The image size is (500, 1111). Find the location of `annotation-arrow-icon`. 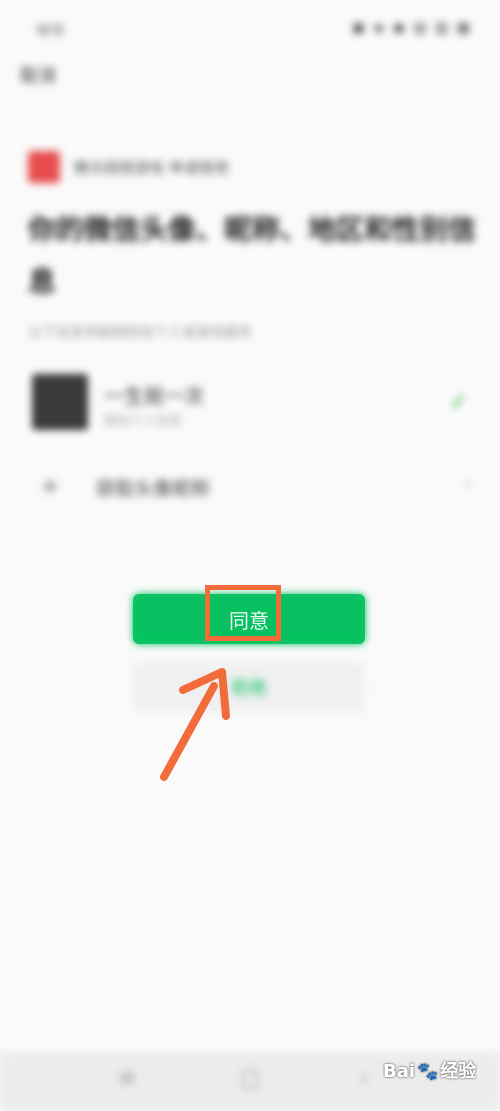

annotation-arrow-icon is located at coordinates (195, 724).